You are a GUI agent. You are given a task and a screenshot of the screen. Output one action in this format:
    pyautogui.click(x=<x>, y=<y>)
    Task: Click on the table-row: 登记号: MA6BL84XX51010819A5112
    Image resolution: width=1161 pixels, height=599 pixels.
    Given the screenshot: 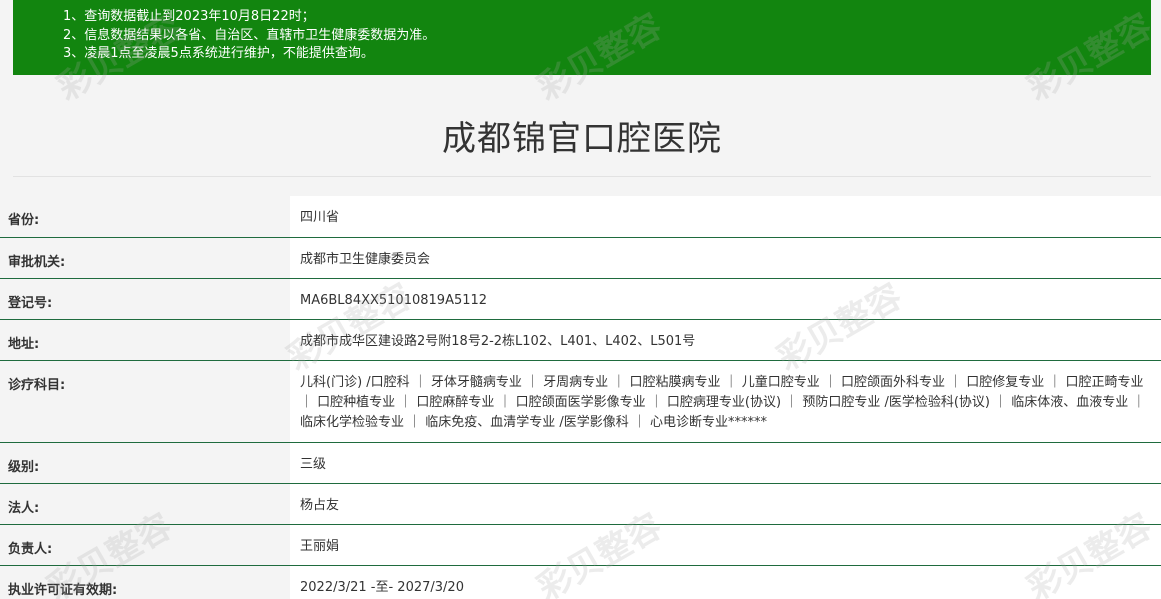 What is the action you would take?
    pyautogui.click(x=580, y=299)
    